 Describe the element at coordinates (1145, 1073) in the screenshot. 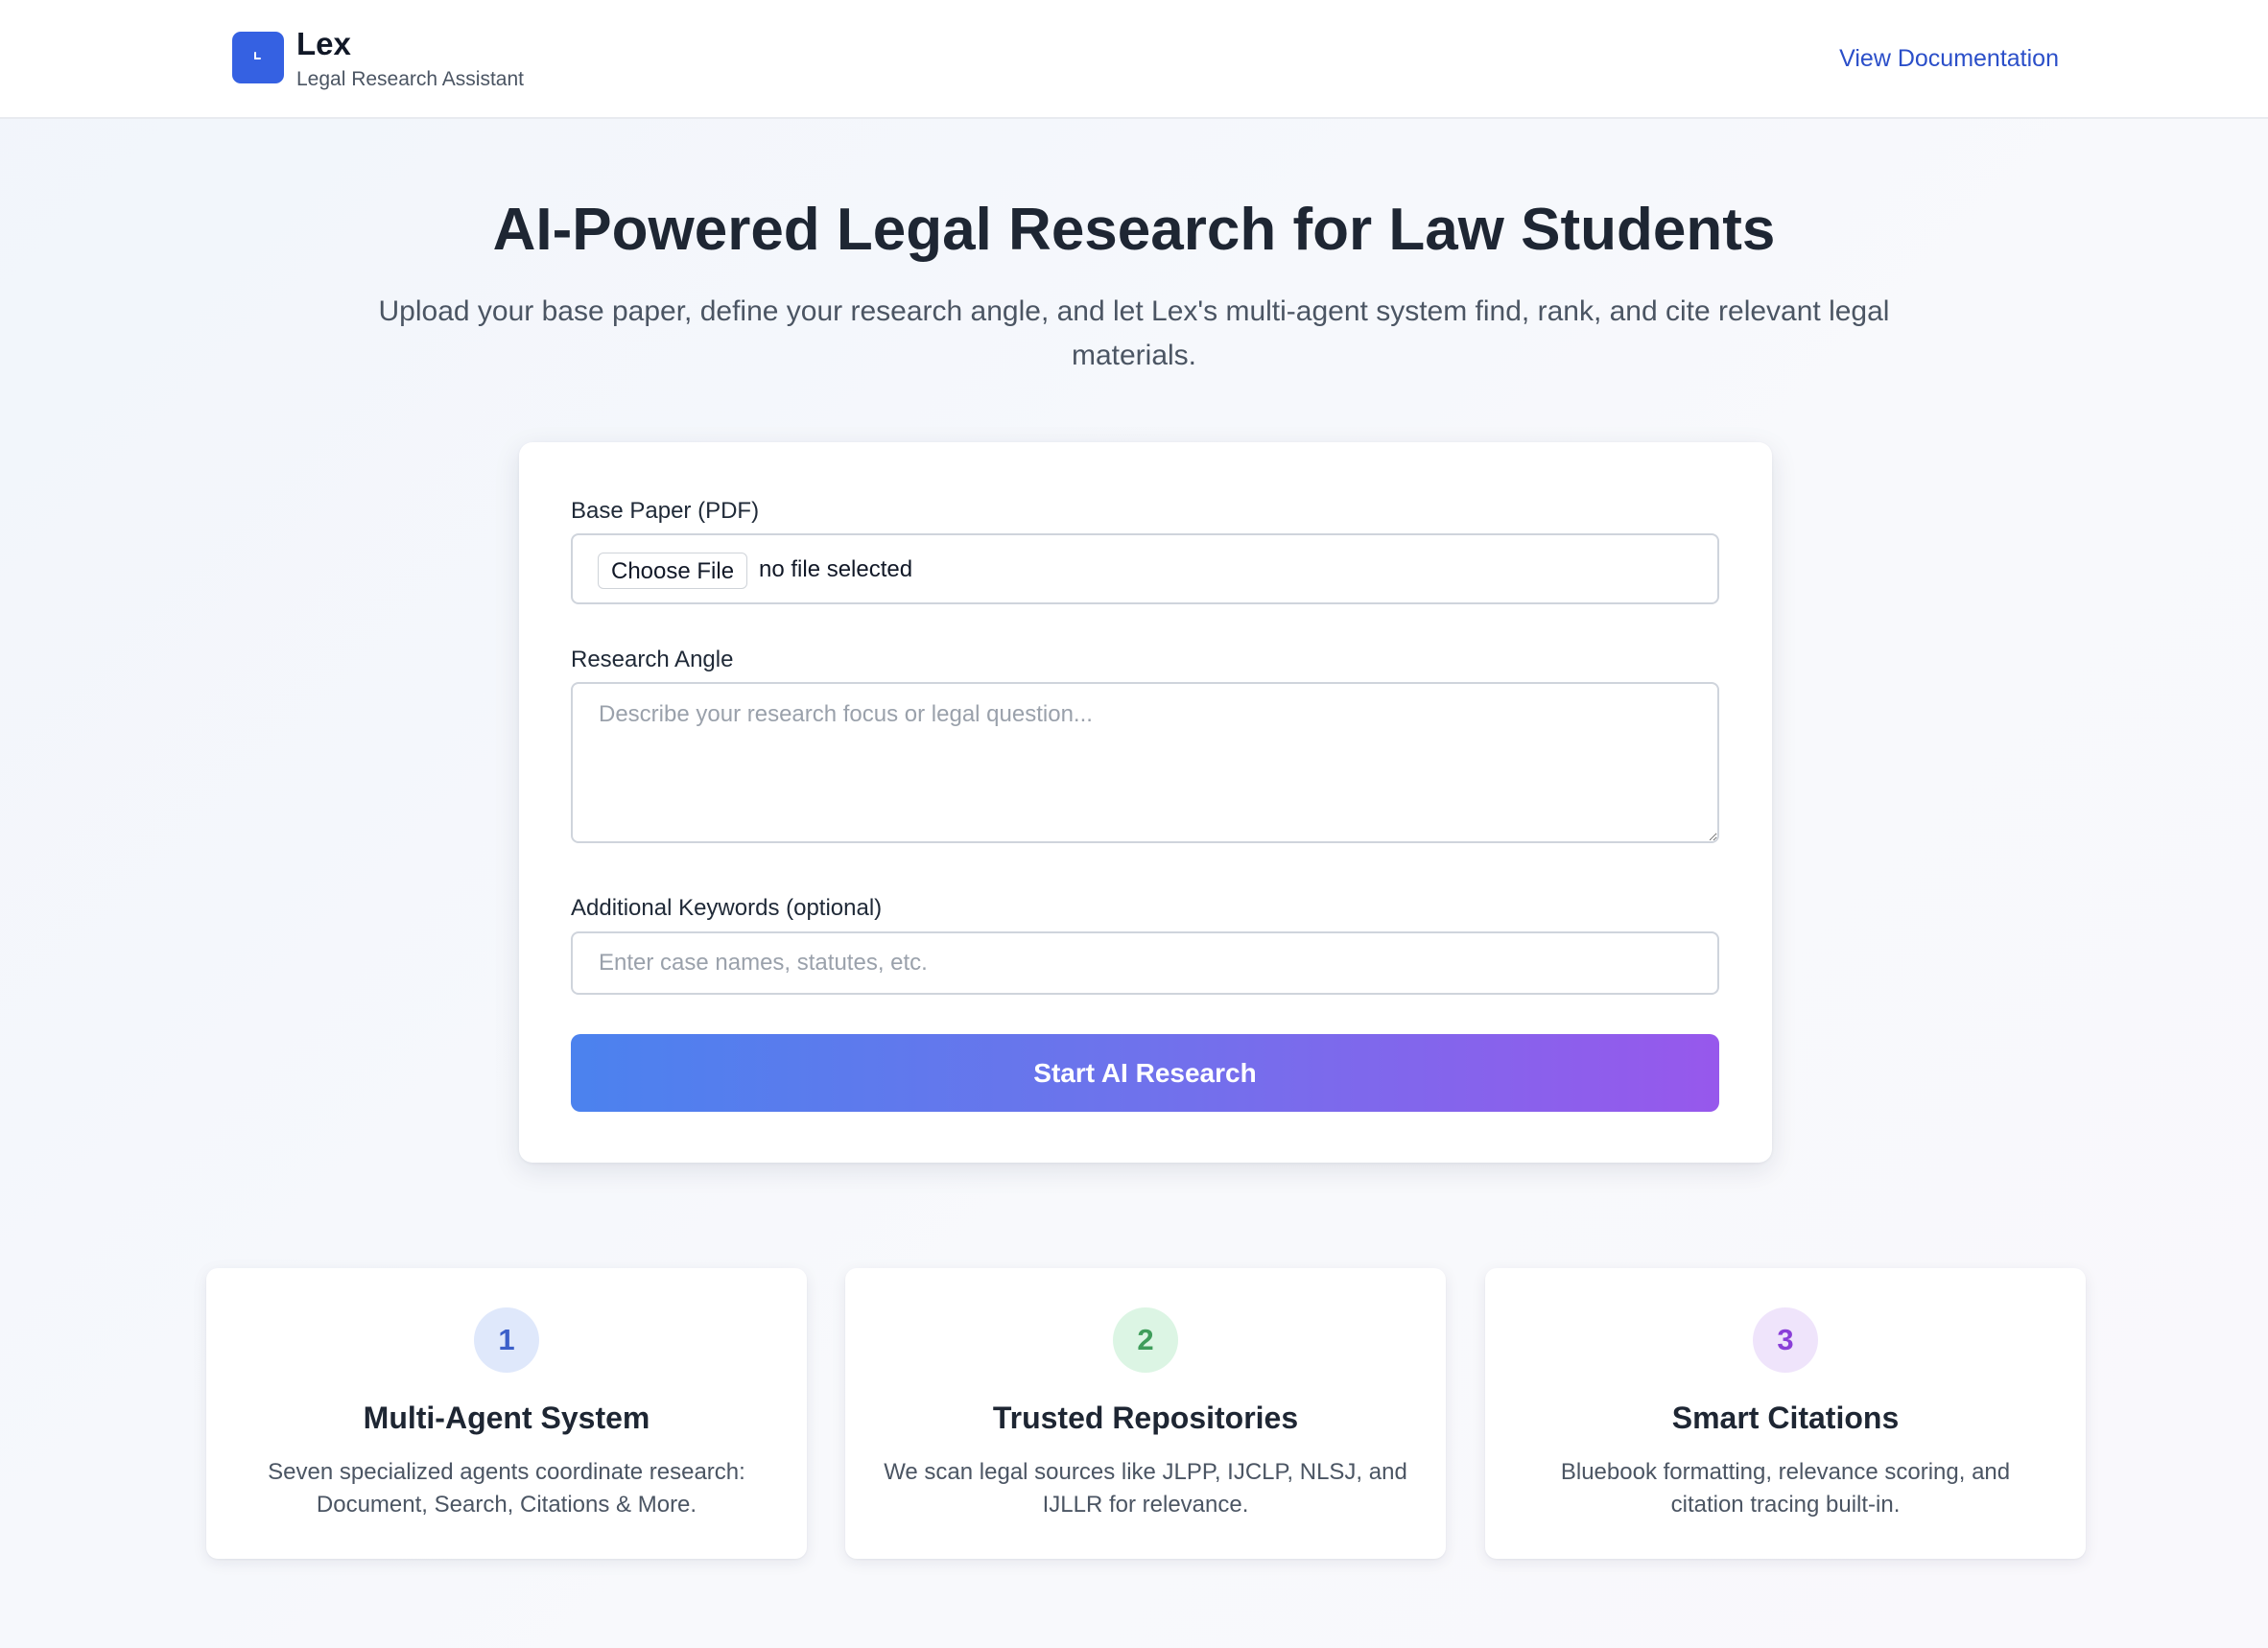

I see `start-ai-research-button: Start AI Research` at that location.